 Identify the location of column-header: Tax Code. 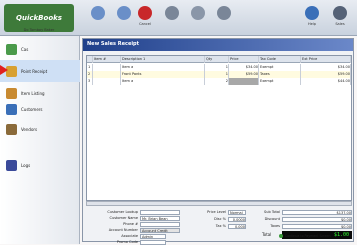
(280, 59).